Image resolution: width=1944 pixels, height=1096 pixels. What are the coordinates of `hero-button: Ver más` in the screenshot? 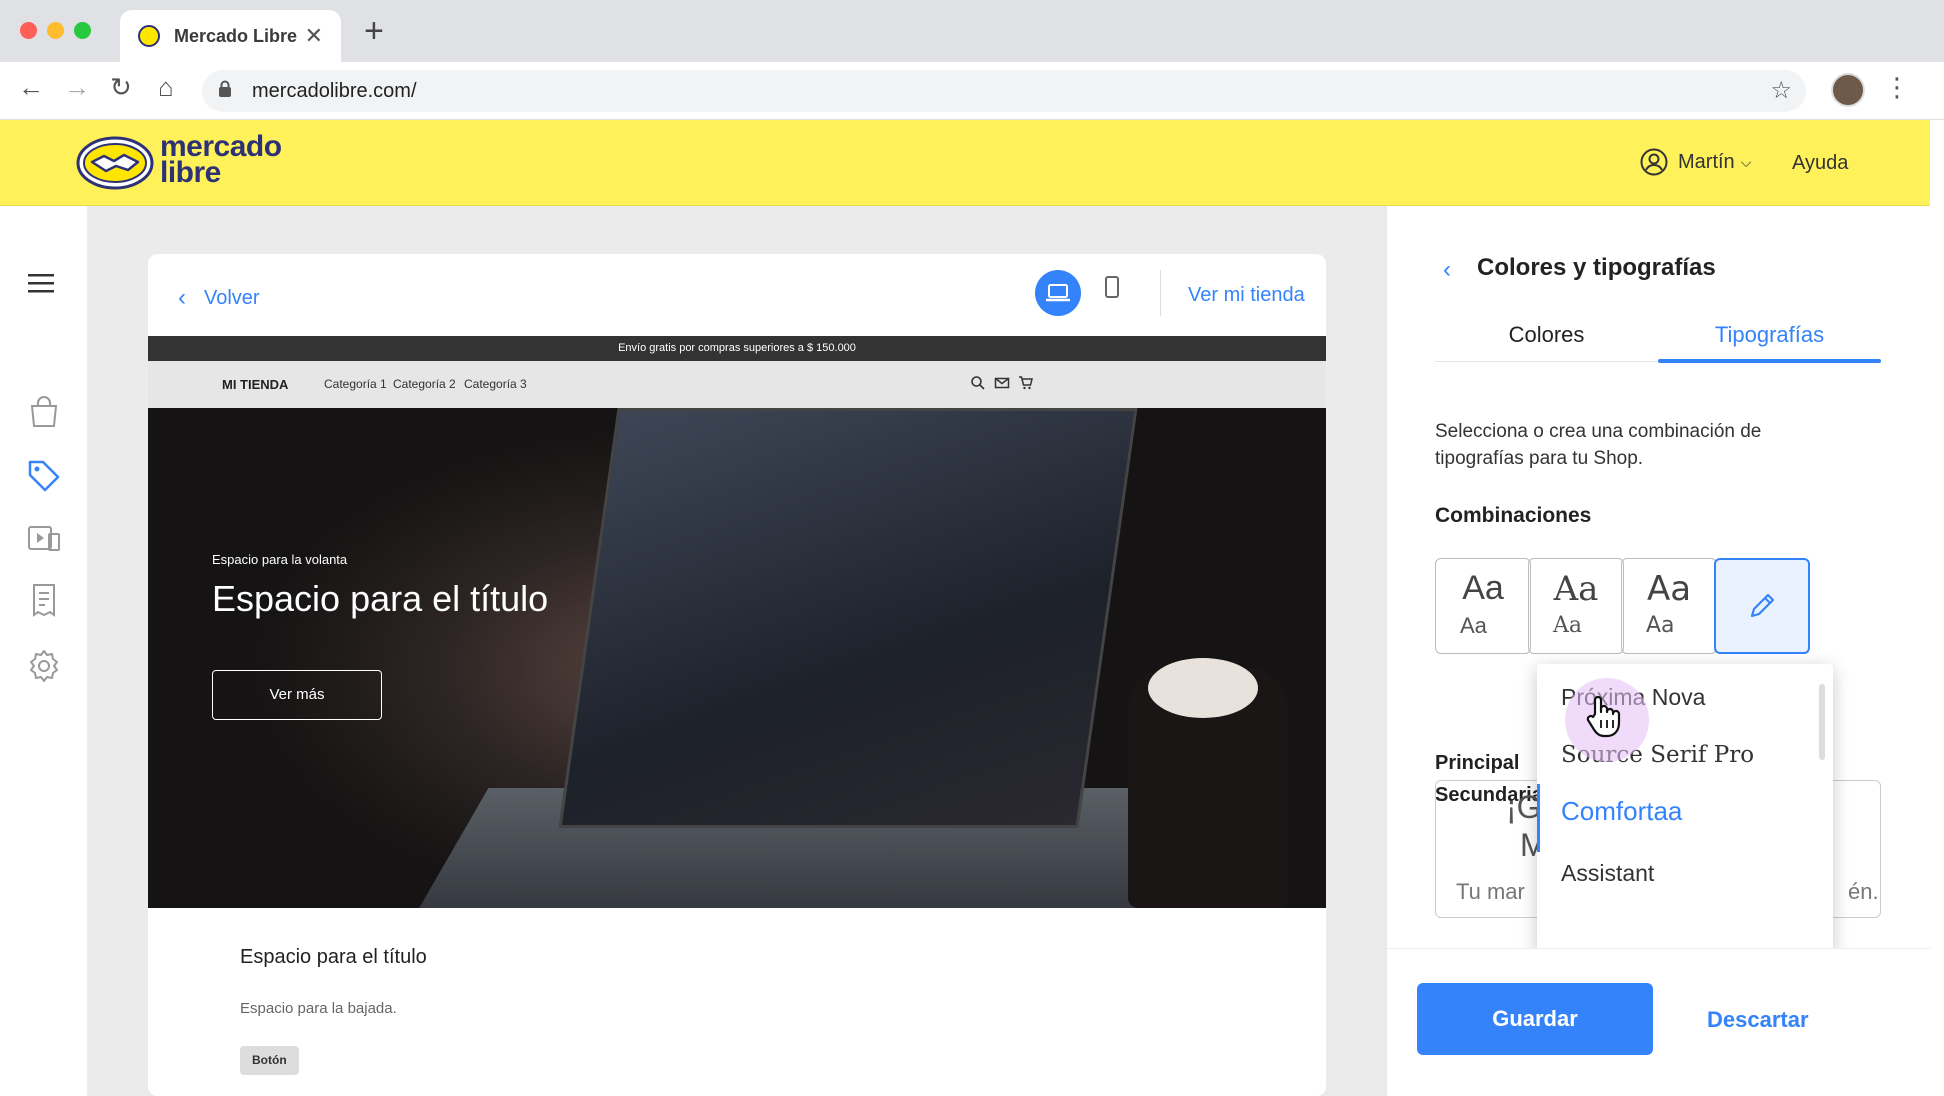 It's located at (297, 695).